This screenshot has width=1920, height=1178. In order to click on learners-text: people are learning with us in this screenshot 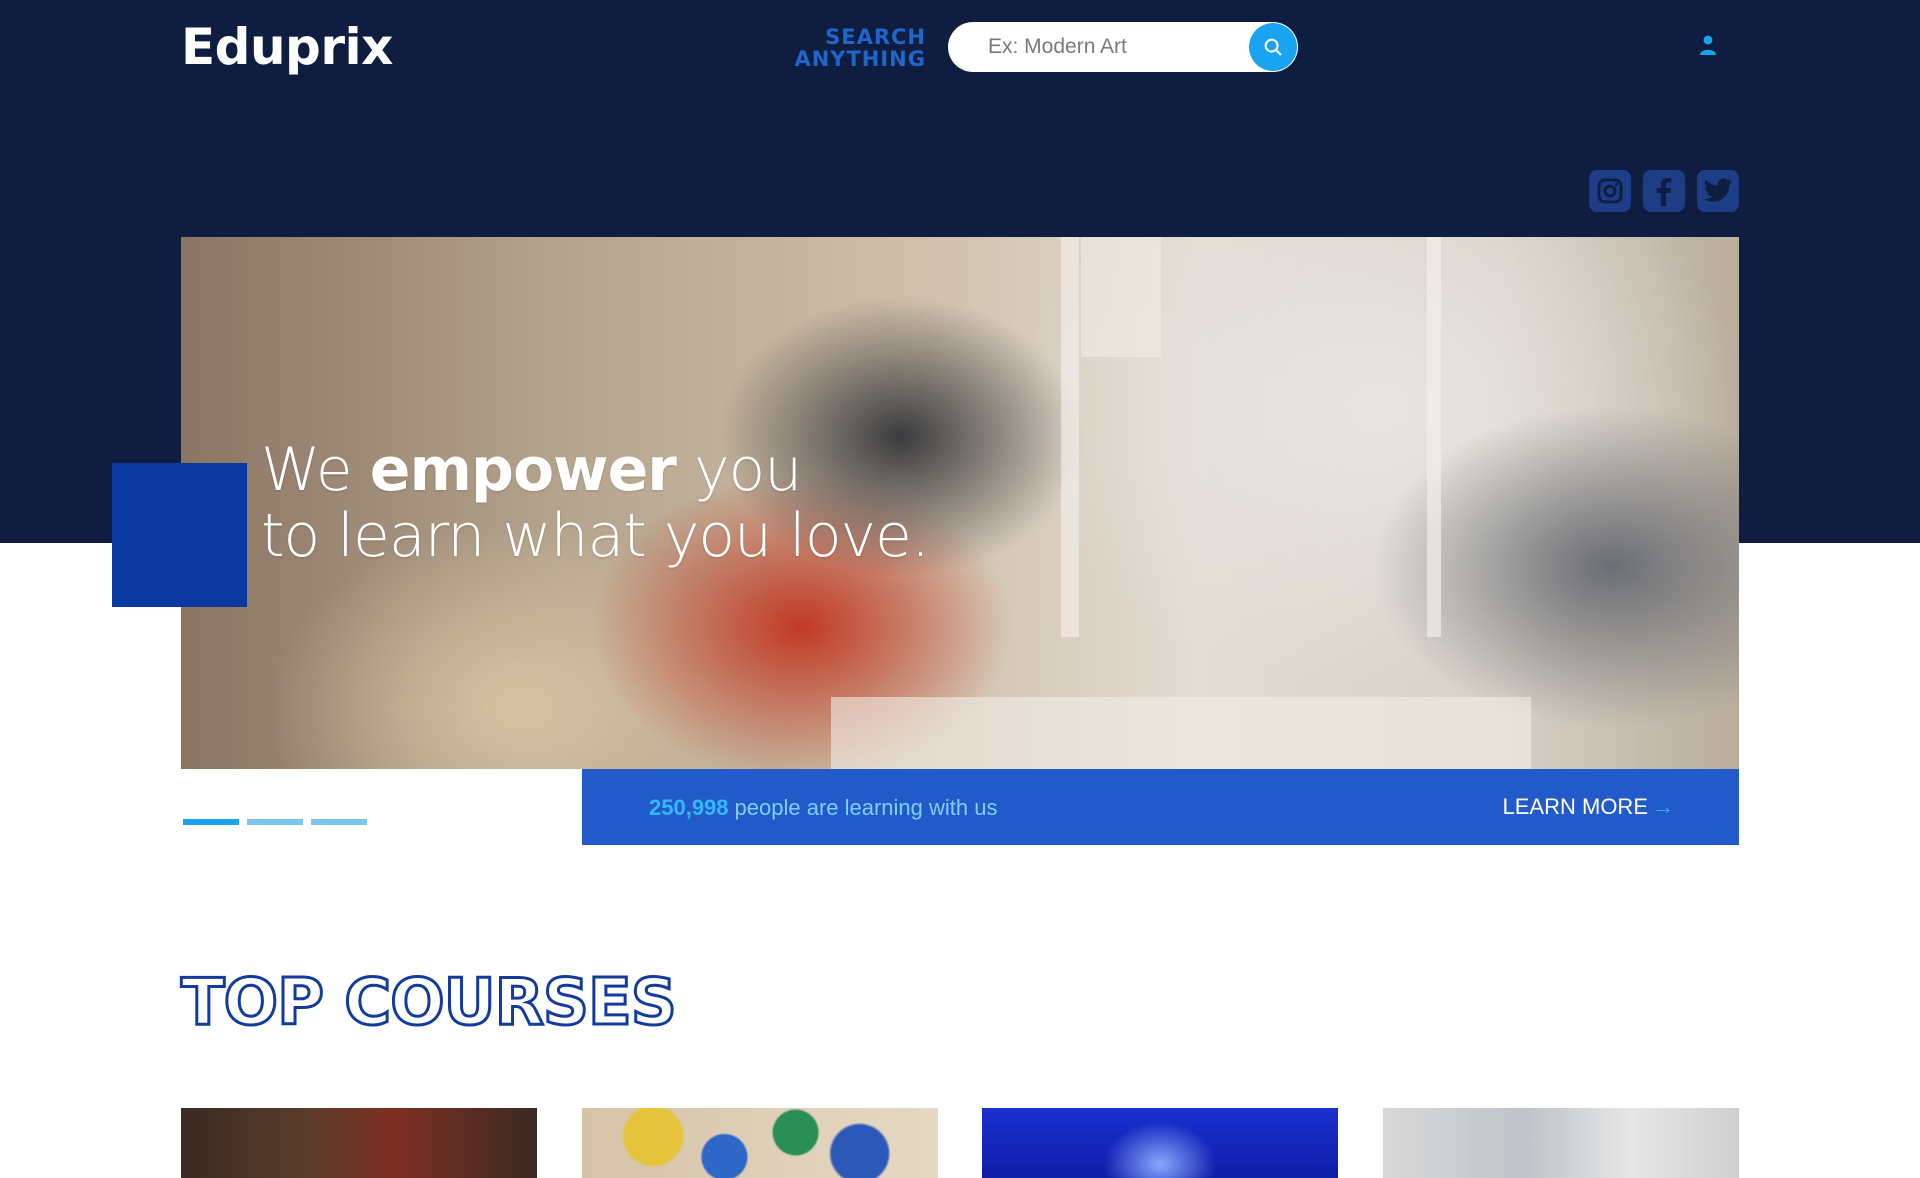, I will do `click(866, 807)`.